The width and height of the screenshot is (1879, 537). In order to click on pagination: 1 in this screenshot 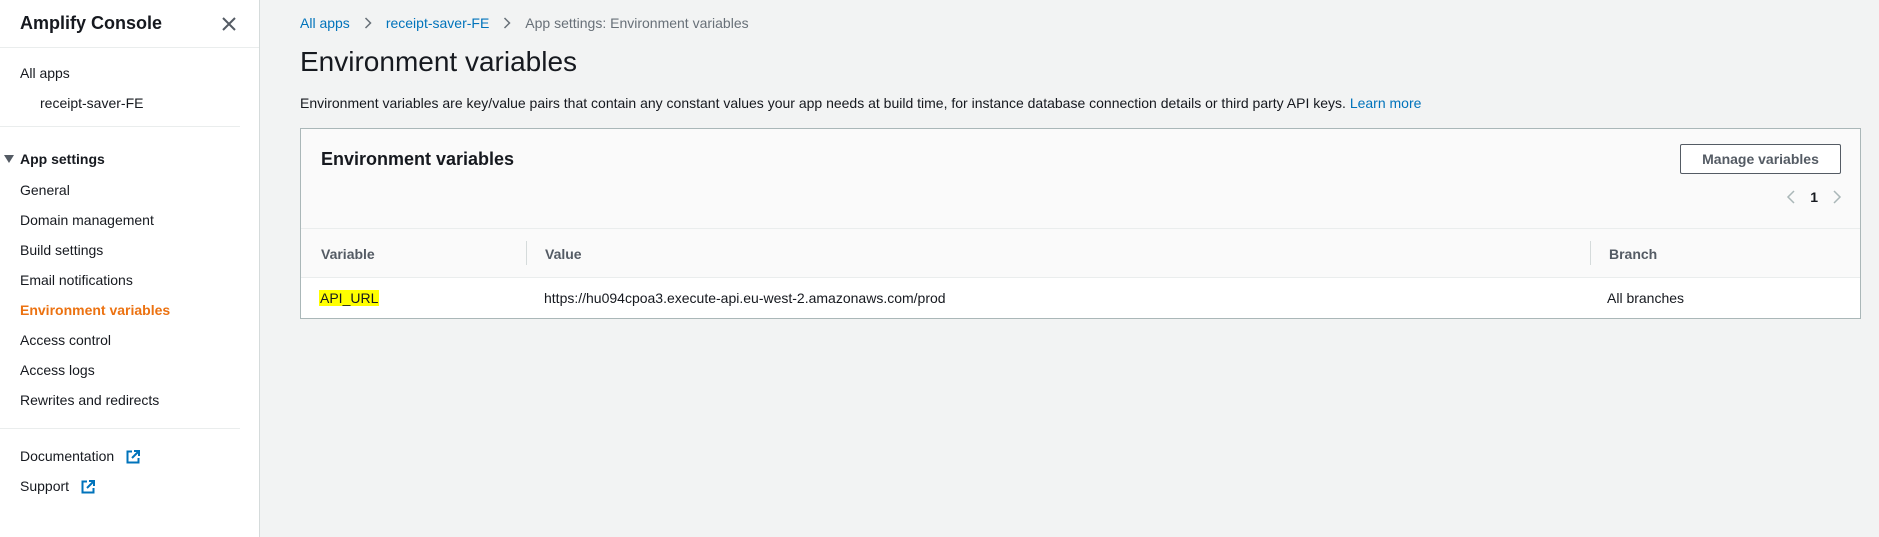, I will do `click(1814, 197)`.